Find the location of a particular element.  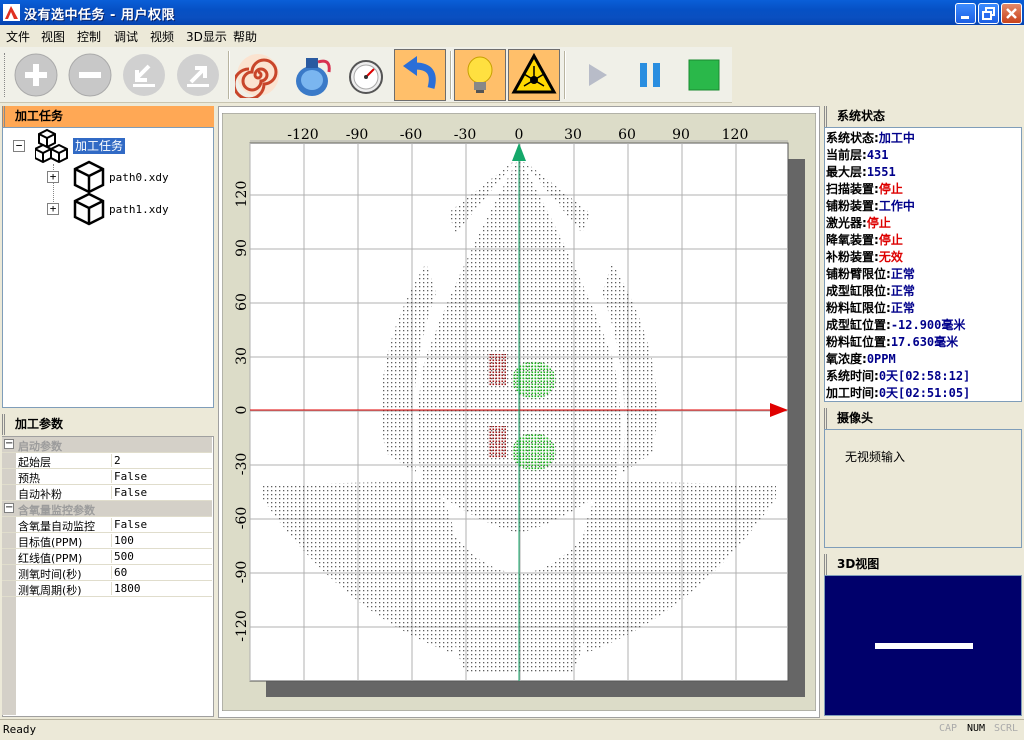

y-tick-label: -120 is located at coordinates (242, 625).